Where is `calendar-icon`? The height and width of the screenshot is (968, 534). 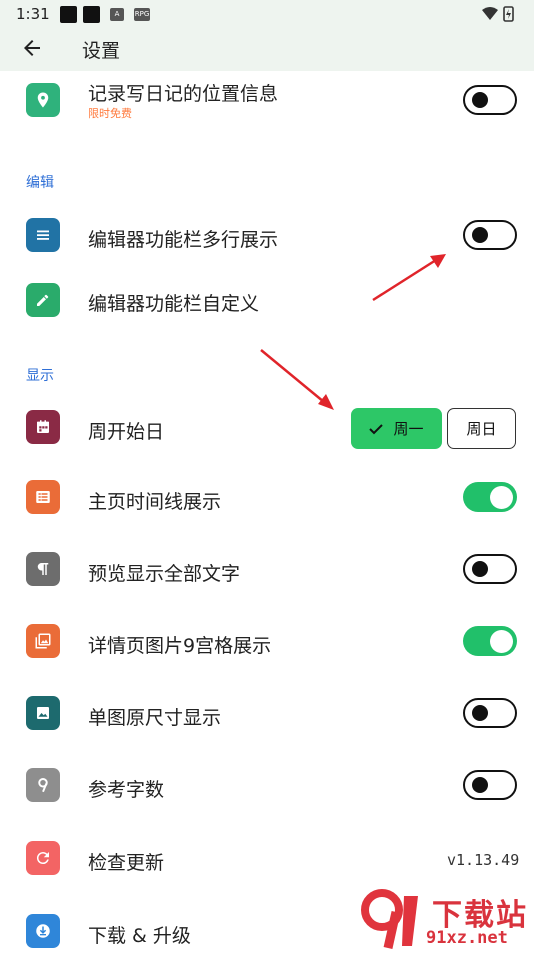 calendar-icon is located at coordinates (43, 427).